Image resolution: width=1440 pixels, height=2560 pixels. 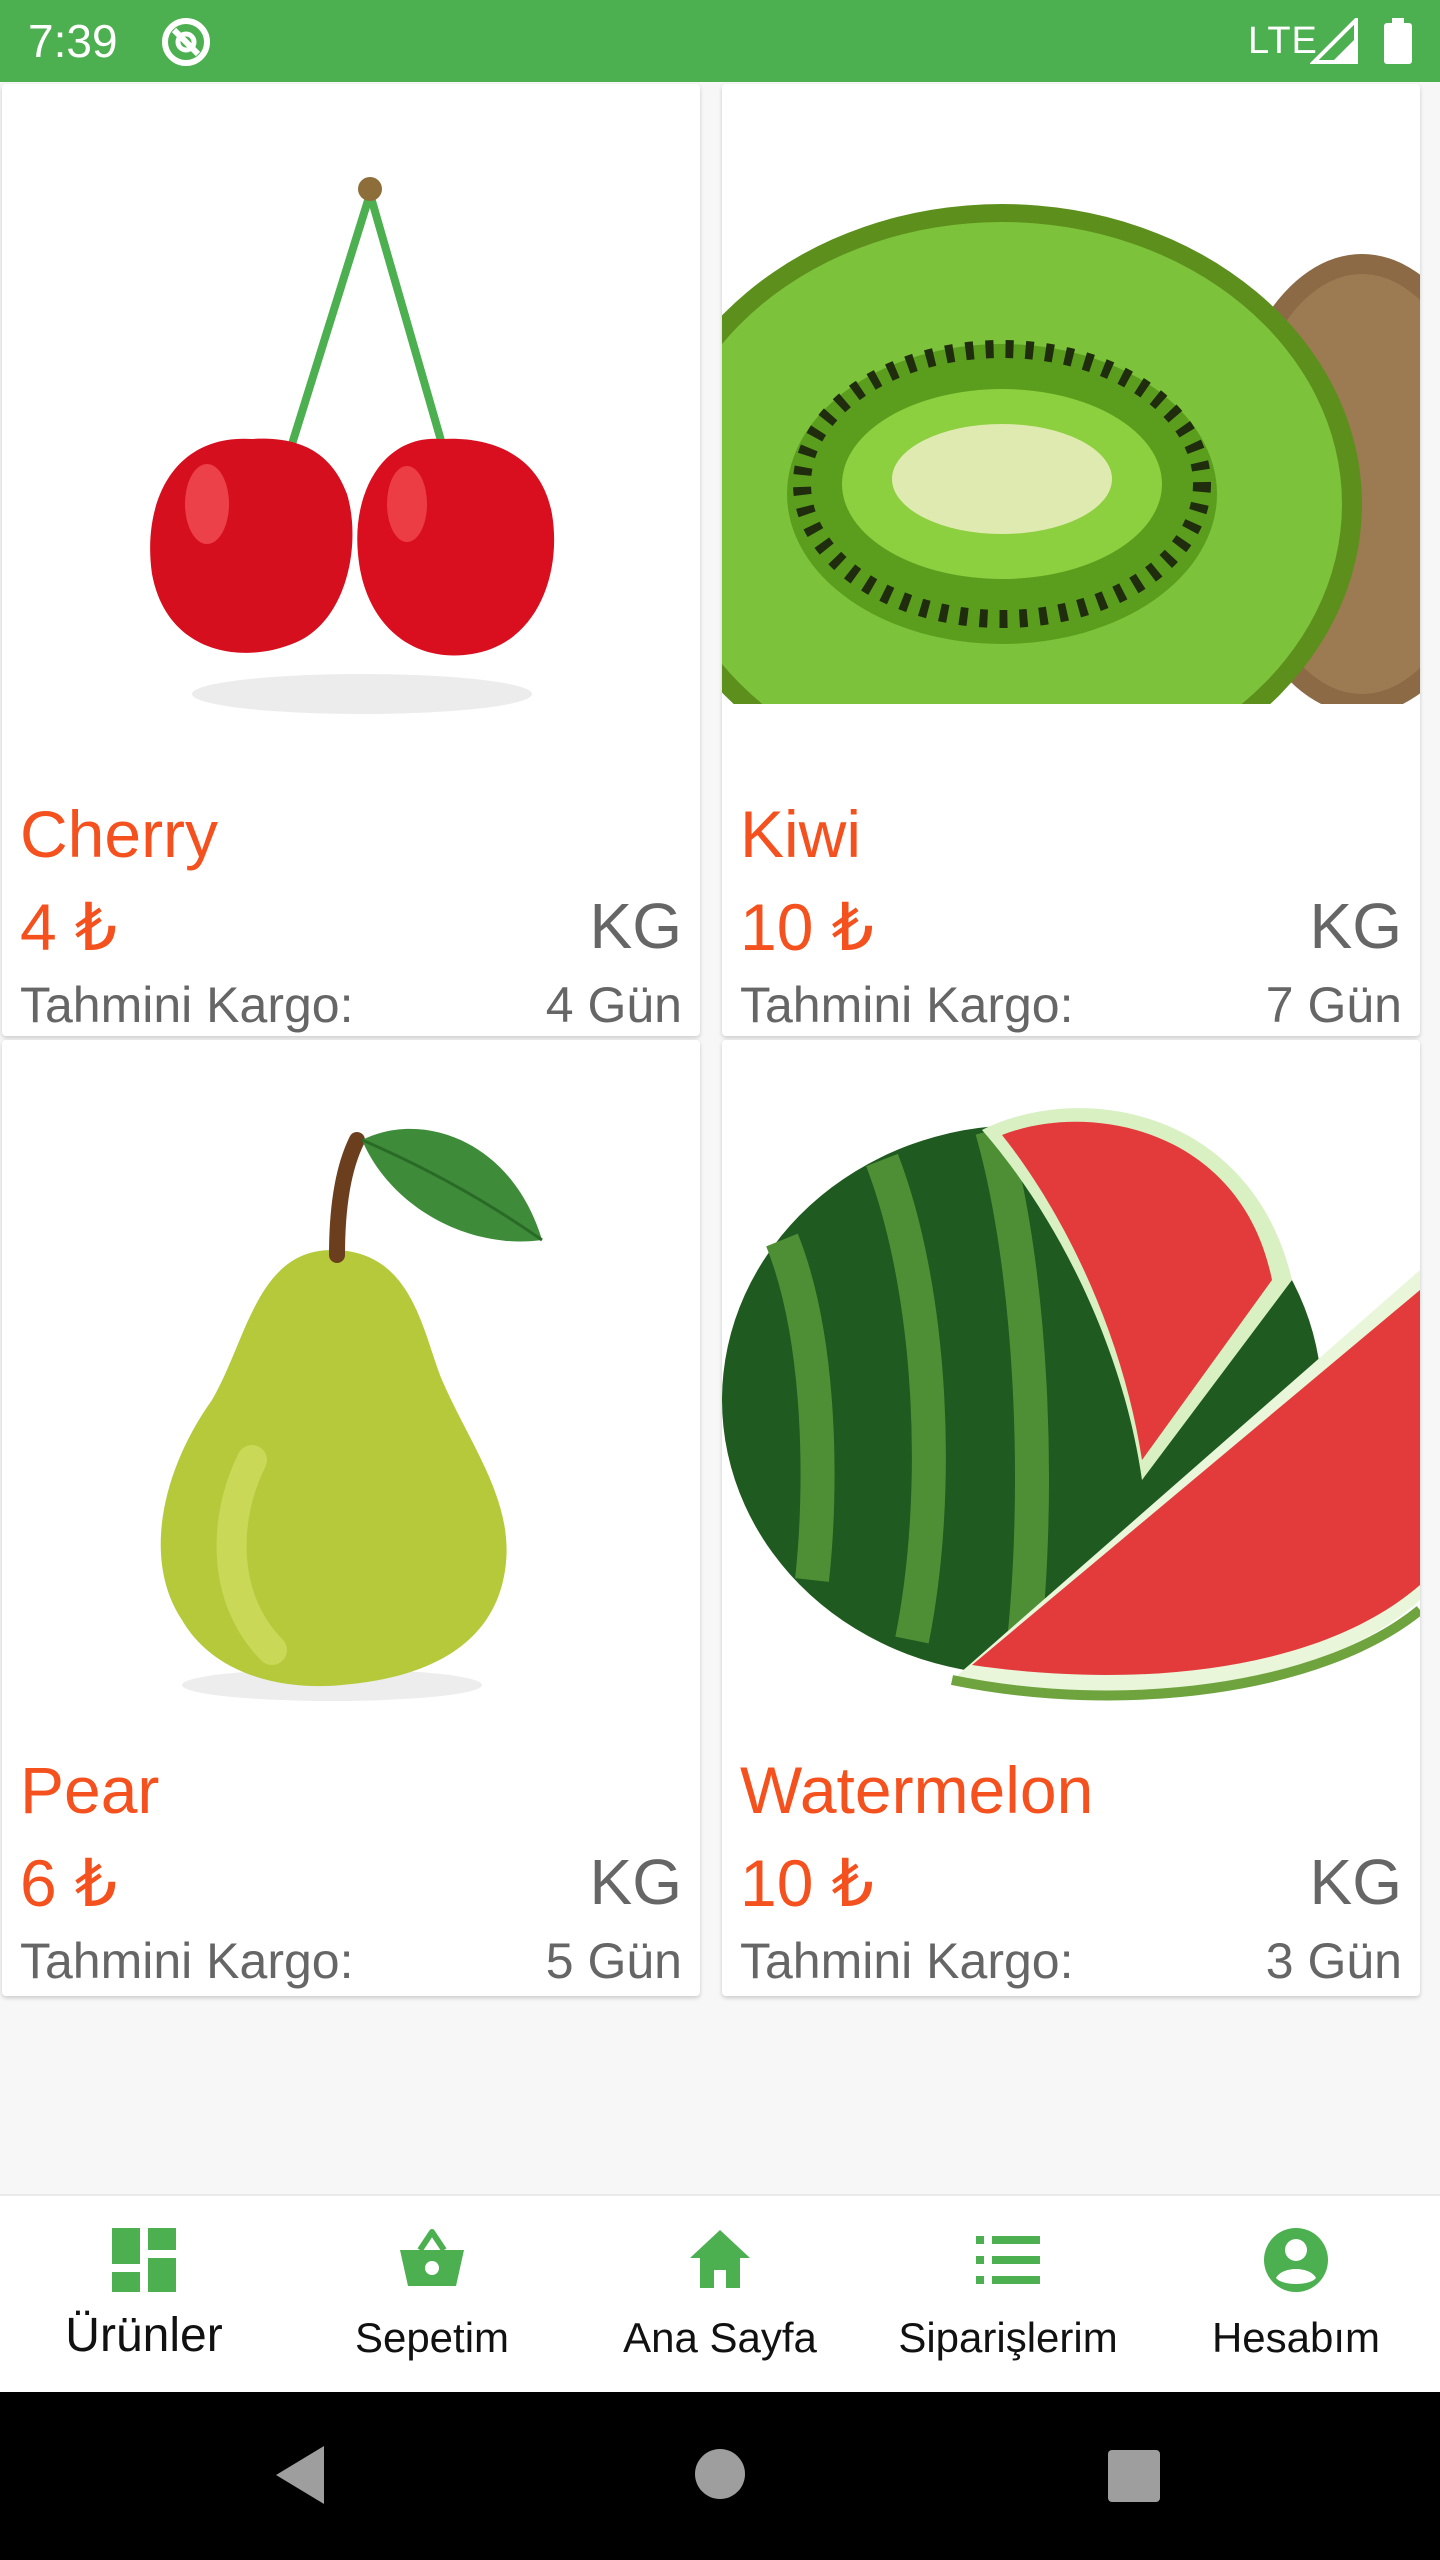 What do you see at coordinates (186, 42) in the screenshot?
I see `app-notification-icon` at bounding box center [186, 42].